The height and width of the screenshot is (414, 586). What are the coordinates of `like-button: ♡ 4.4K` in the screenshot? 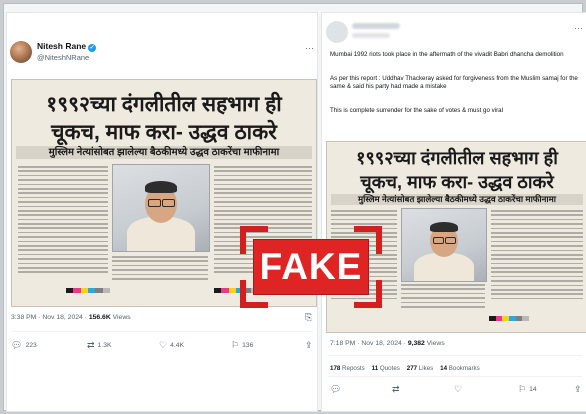 It's located at (171, 345).